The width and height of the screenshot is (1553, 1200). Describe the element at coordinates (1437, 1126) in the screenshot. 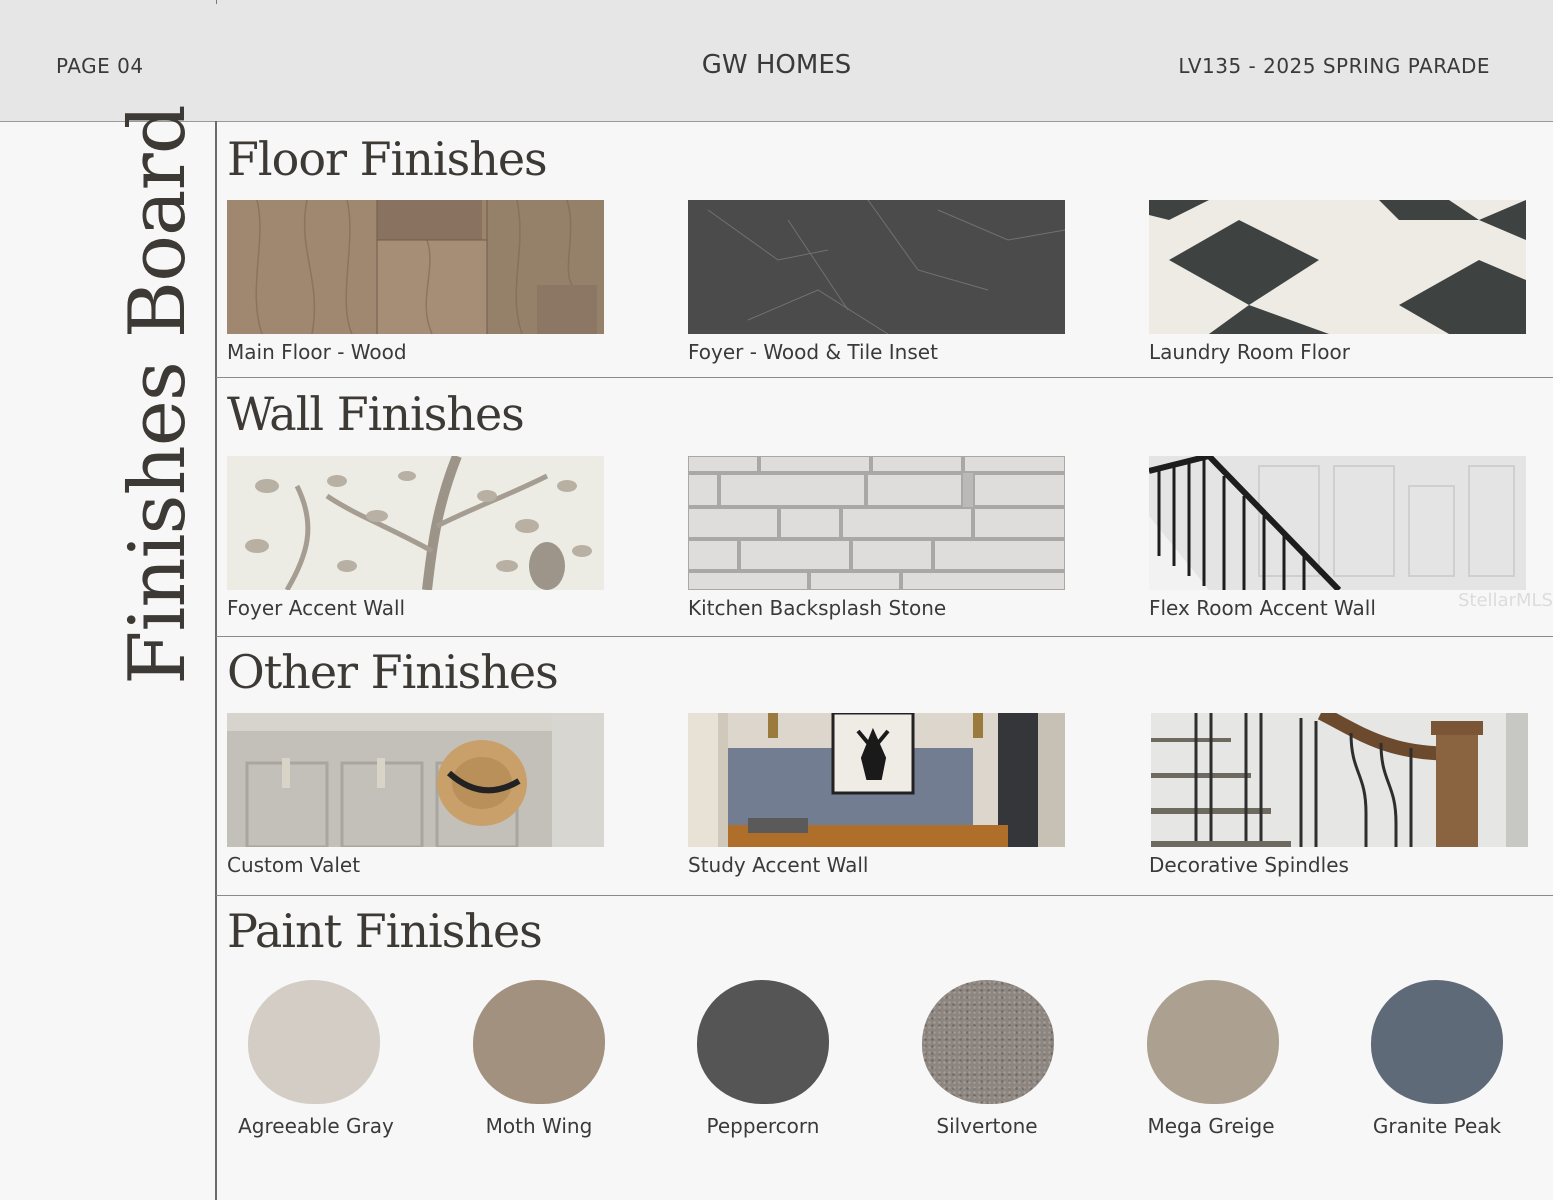

I see `paint-label-granite-peak: Granite Peak` at that location.